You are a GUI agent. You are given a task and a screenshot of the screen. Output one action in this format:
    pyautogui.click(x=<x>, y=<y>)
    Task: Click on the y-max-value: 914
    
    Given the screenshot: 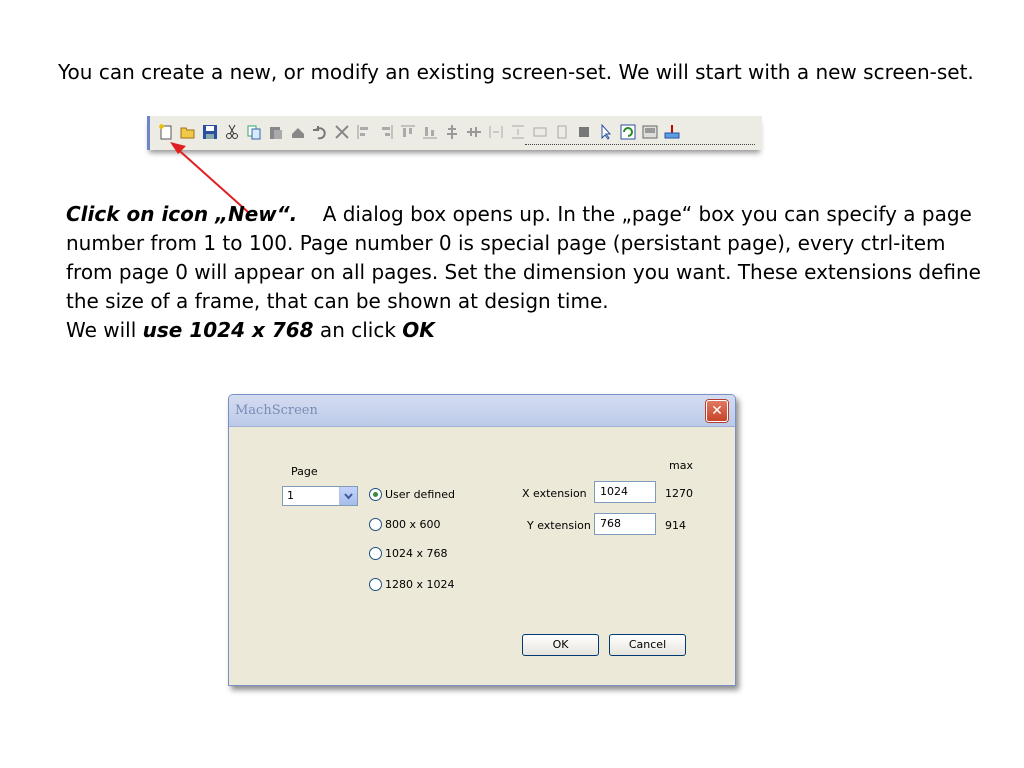 What is the action you would take?
    pyautogui.click(x=675, y=525)
    